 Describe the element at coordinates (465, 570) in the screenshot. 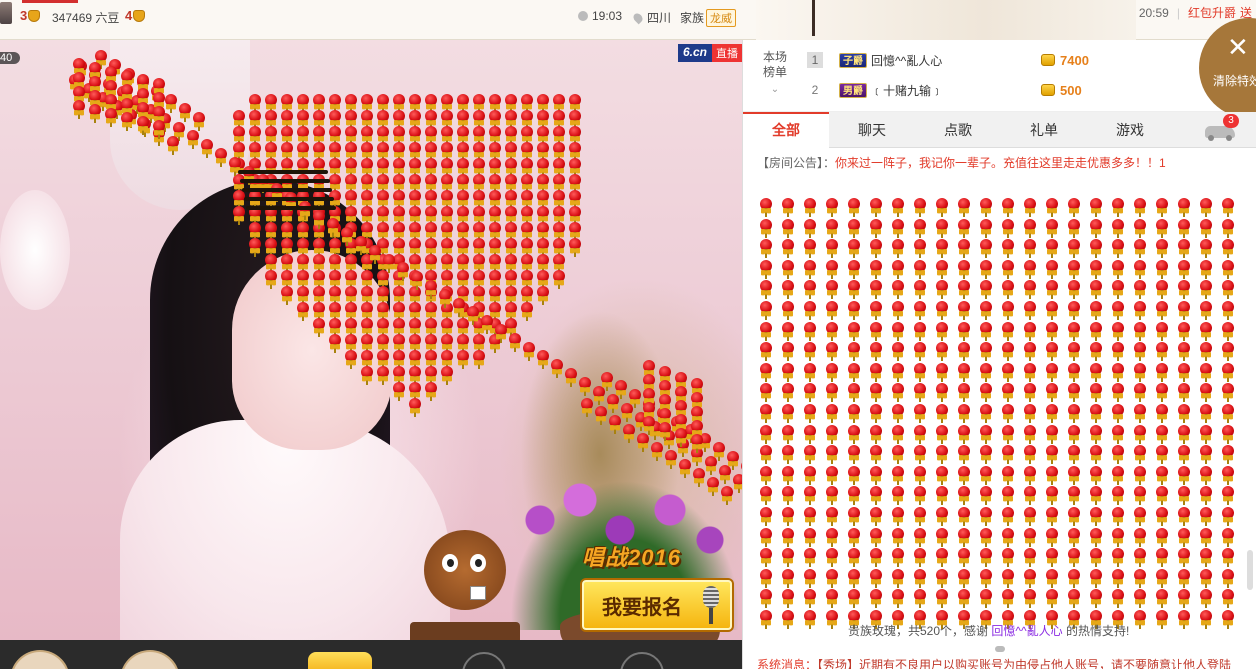

I see `beaver-head` at that location.